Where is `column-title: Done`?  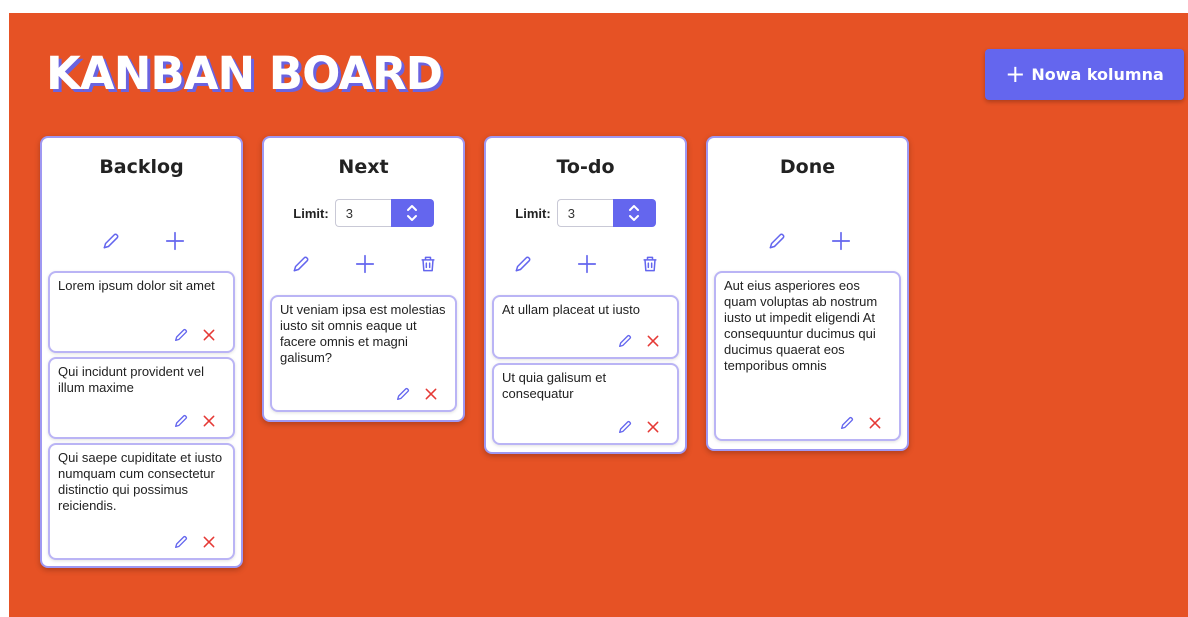 column-title: Done is located at coordinates (807, 167).